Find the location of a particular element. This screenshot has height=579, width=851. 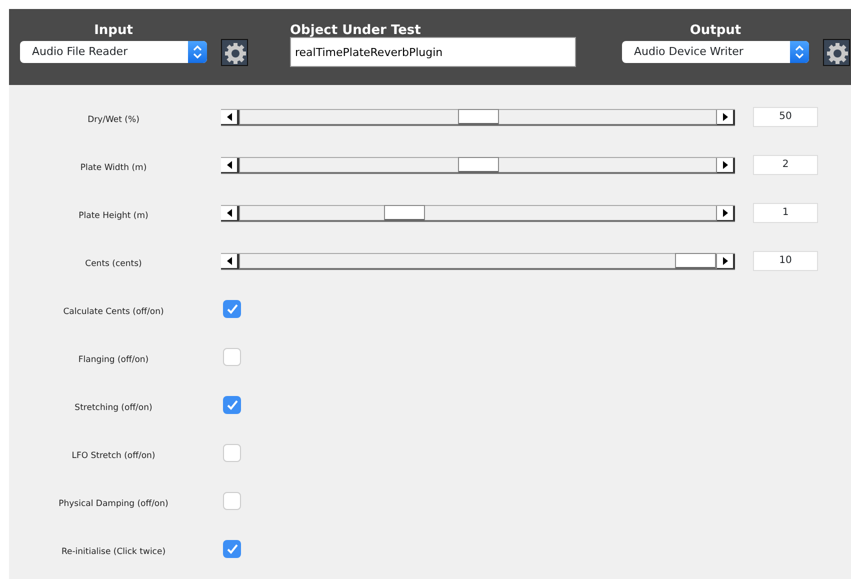

section-title: Output is located at coordinates (715, 31).